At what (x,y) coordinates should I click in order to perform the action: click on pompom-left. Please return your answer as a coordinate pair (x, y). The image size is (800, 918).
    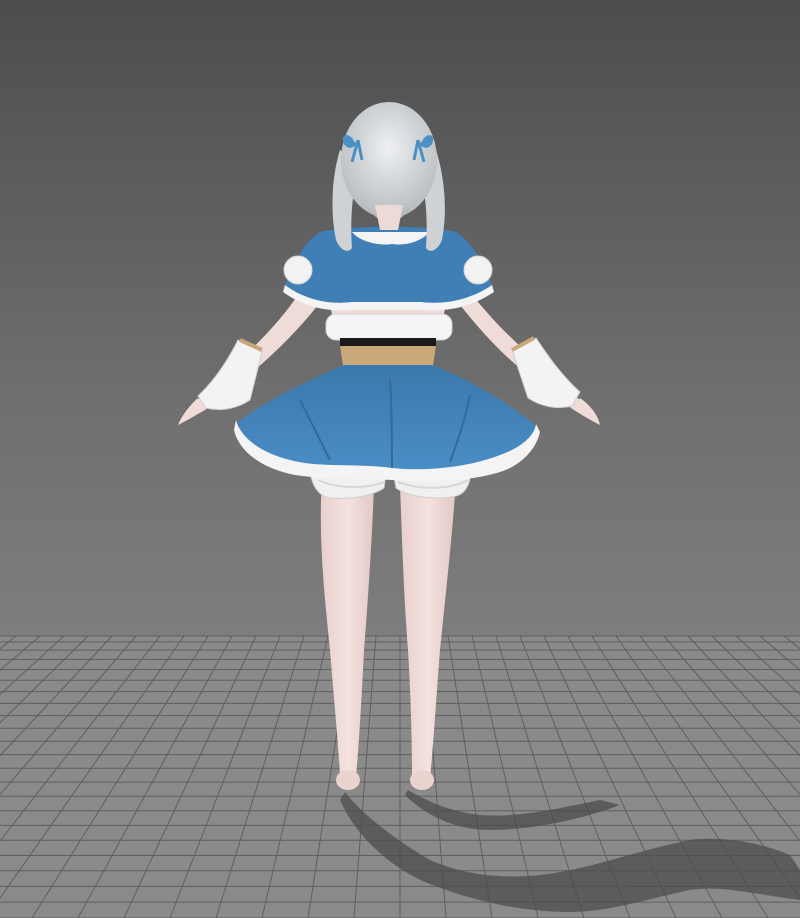
    Looking at the image, I should click on (298, 270).